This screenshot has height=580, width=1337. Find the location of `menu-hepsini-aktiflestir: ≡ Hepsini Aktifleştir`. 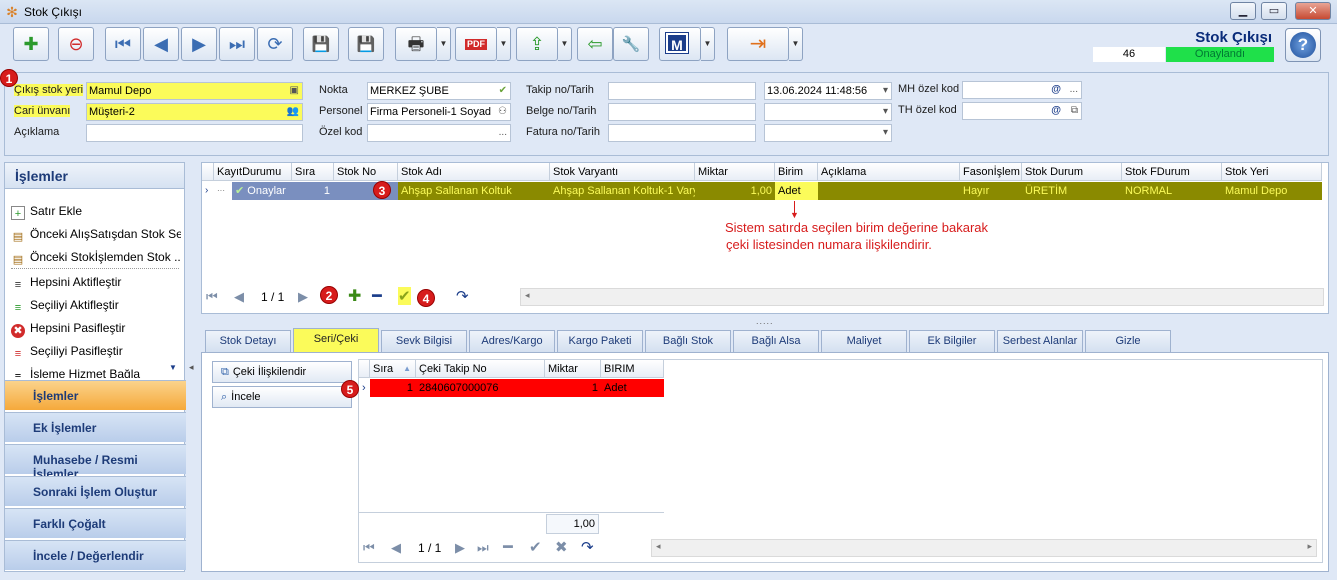

menu-hepsini-aktiflestir: ≡ Hepsini Aktifleştir is located at coordinates (96, 282).